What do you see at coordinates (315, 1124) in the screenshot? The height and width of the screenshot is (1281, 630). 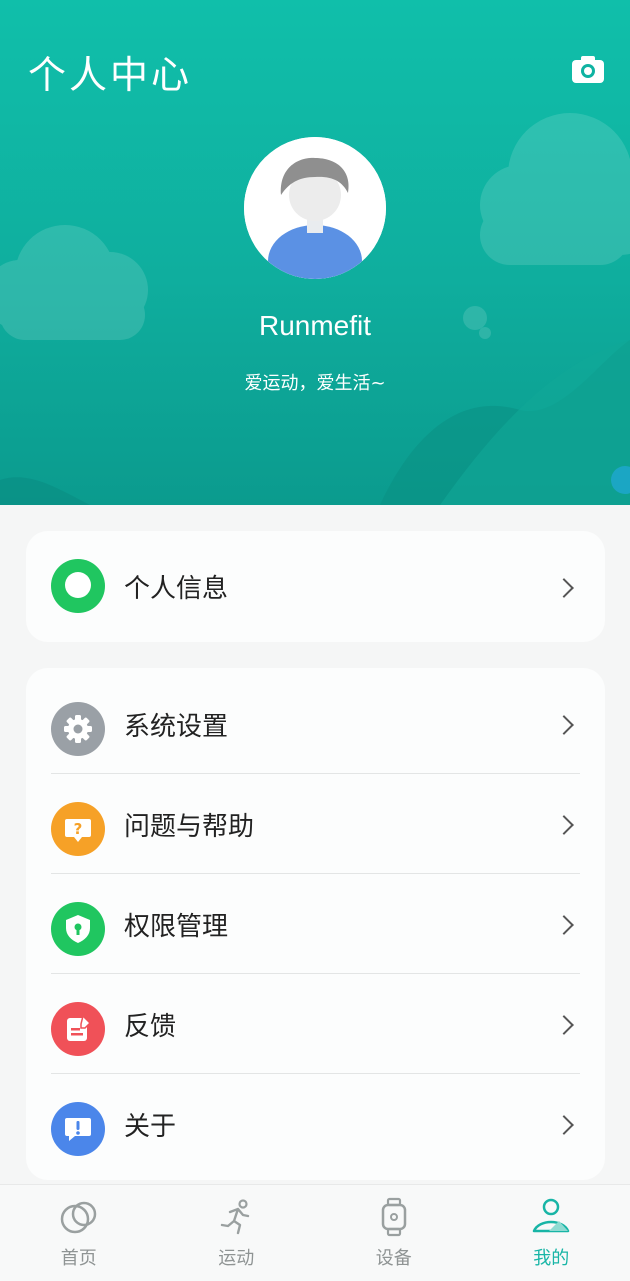 I see `menu-item-about: 关于` at bounding box center [315, 1124].